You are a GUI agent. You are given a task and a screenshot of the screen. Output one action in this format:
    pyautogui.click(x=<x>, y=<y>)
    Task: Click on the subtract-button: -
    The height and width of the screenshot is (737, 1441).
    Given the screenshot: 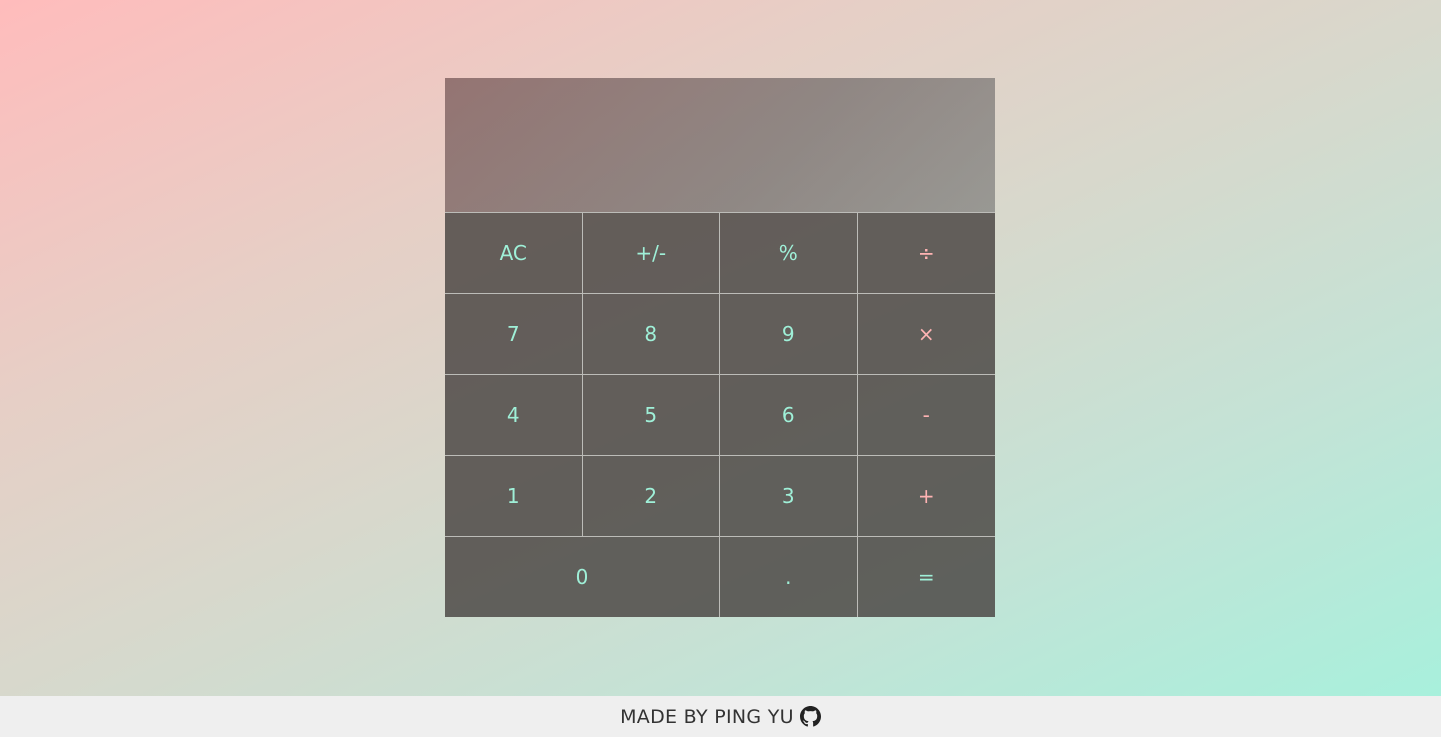 What is the action you would take?
    pyautogui.click(x=926, y=414)
    